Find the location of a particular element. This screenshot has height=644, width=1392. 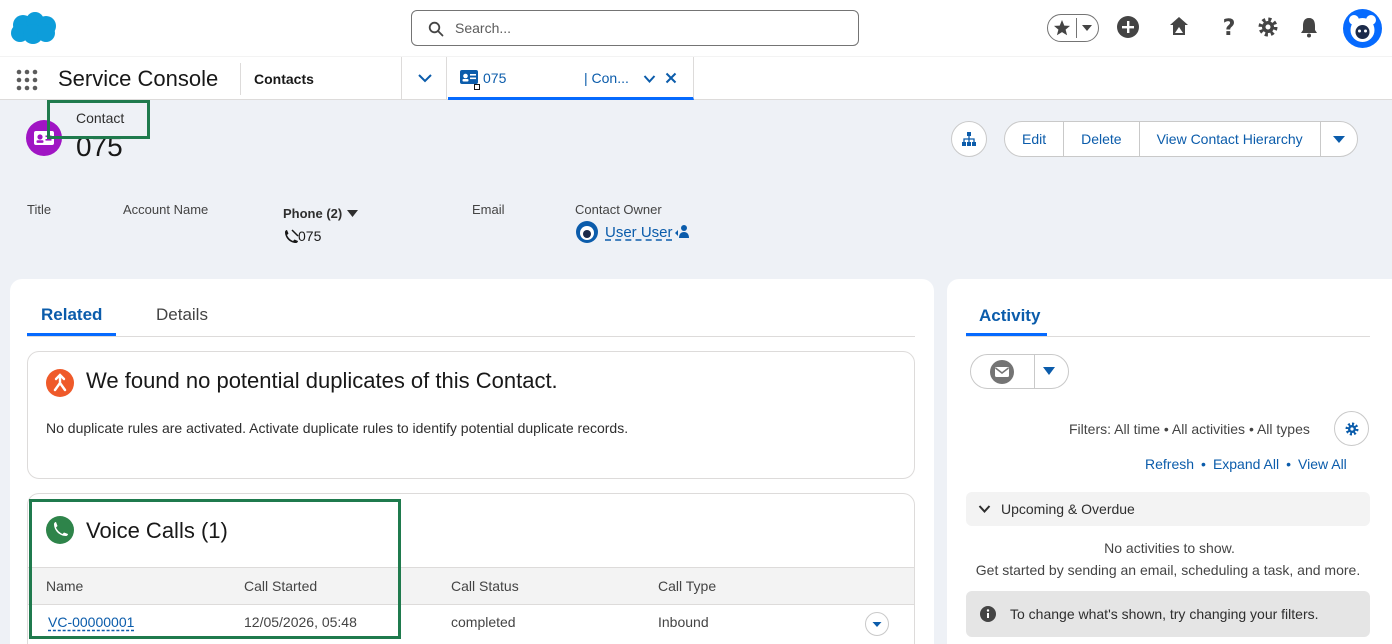

nav-item-contacts: Contacts is located at coordinates (284, 79).